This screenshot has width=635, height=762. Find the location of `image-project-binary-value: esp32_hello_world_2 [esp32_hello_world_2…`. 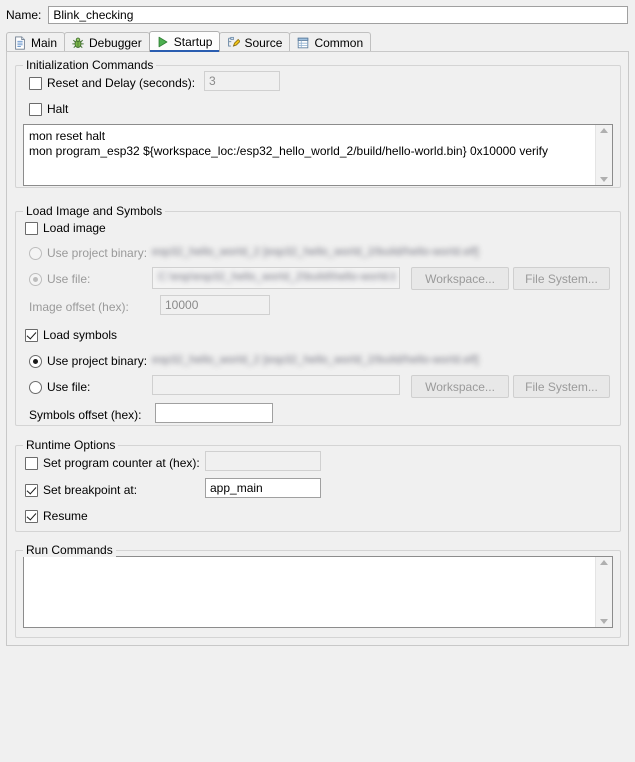

image-project-binary-value: esp32_hello_world_2 [esp32_hello_world_2… is located at coordinates (315, 252).